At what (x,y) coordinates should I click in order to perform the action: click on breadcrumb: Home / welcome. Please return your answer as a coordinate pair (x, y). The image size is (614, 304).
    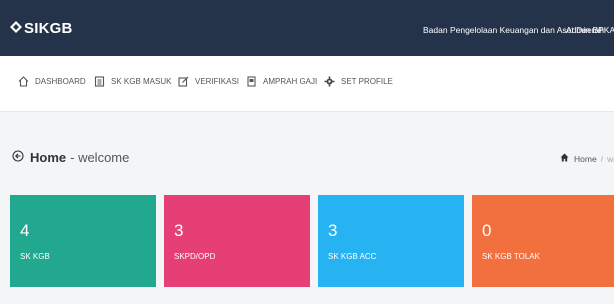
    Looking at the image, I should click on (587, 158).